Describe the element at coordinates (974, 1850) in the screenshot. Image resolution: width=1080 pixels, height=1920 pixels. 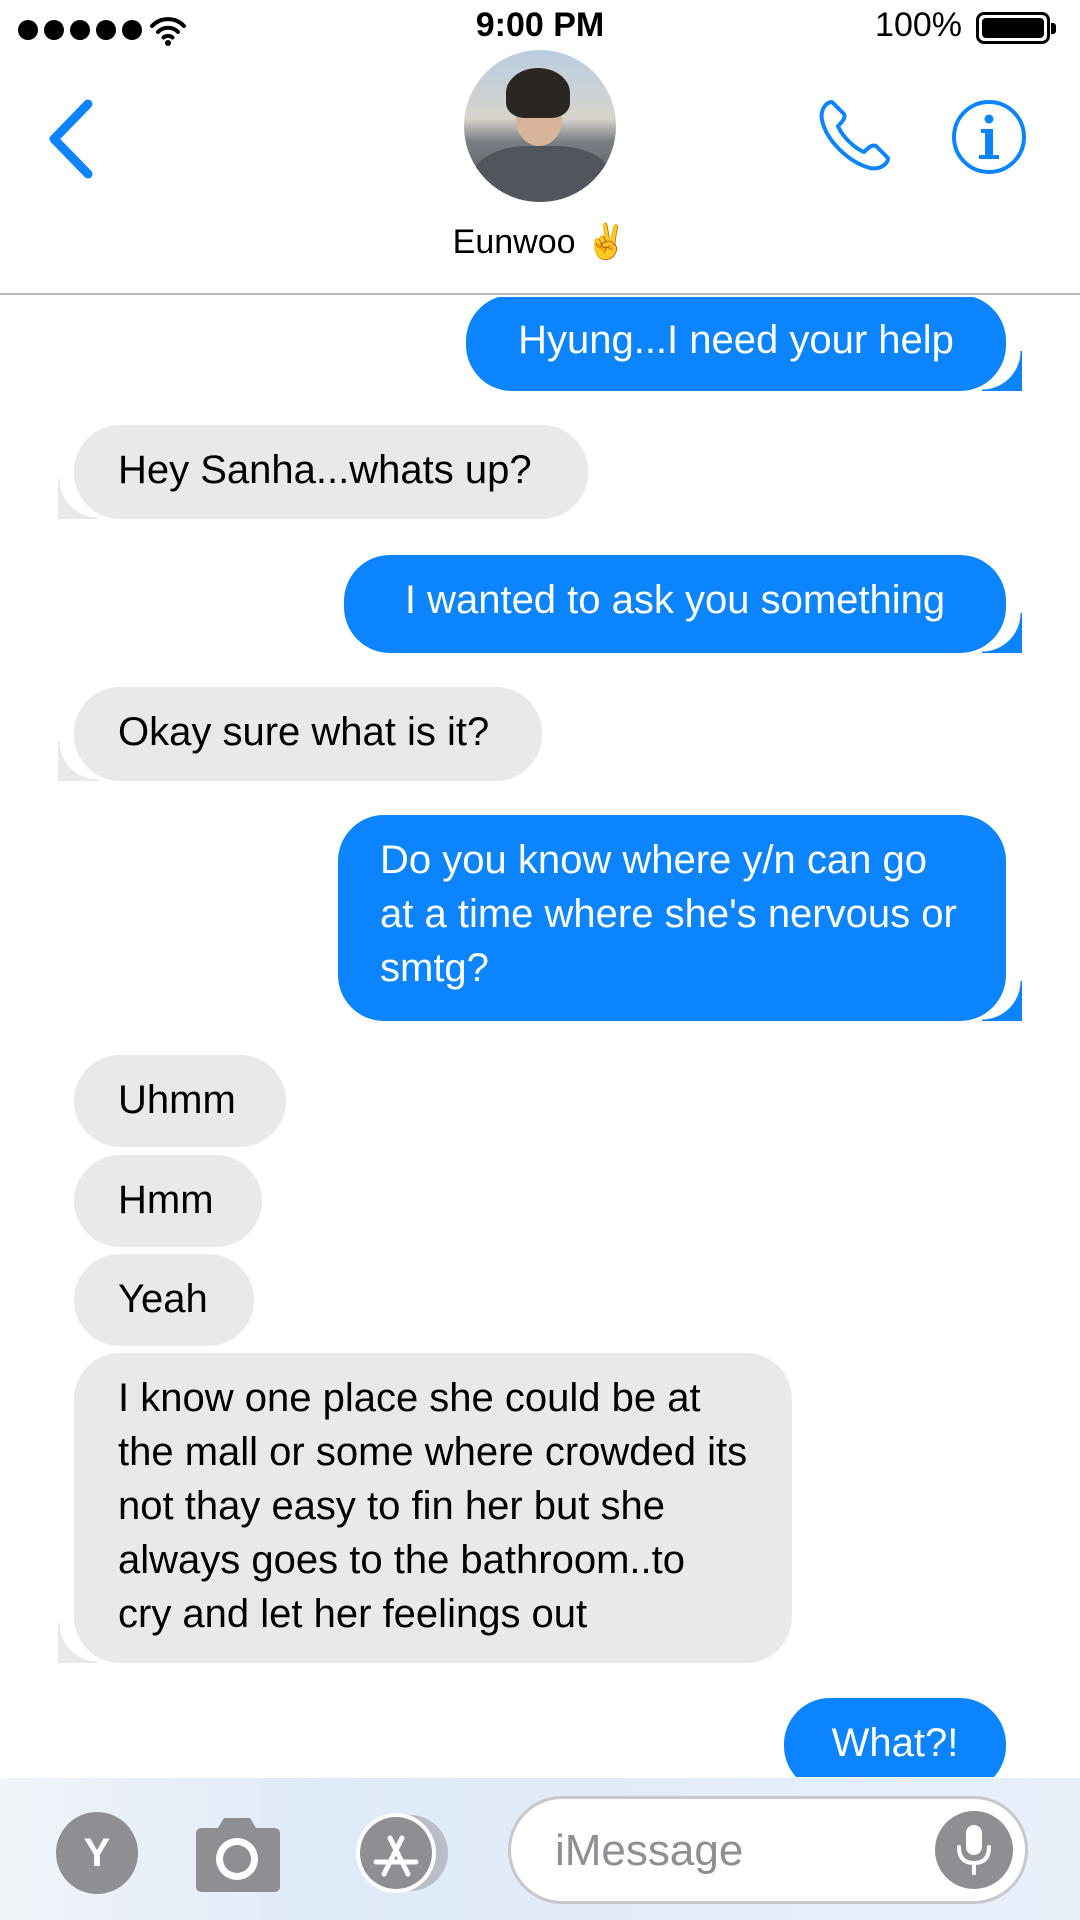
I see `microphone-icon` at that location.